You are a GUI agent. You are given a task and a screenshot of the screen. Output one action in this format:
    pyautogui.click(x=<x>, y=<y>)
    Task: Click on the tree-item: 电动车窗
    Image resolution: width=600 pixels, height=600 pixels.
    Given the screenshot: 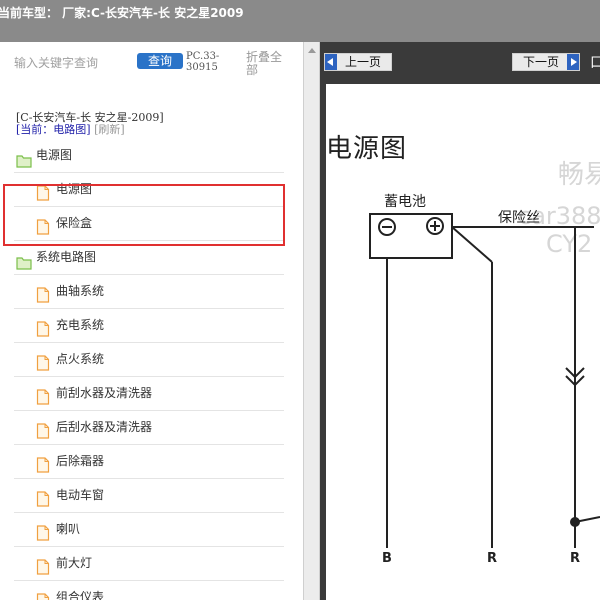 What is the action you would take?
    pyautogui.click(x=149, y=496)
    